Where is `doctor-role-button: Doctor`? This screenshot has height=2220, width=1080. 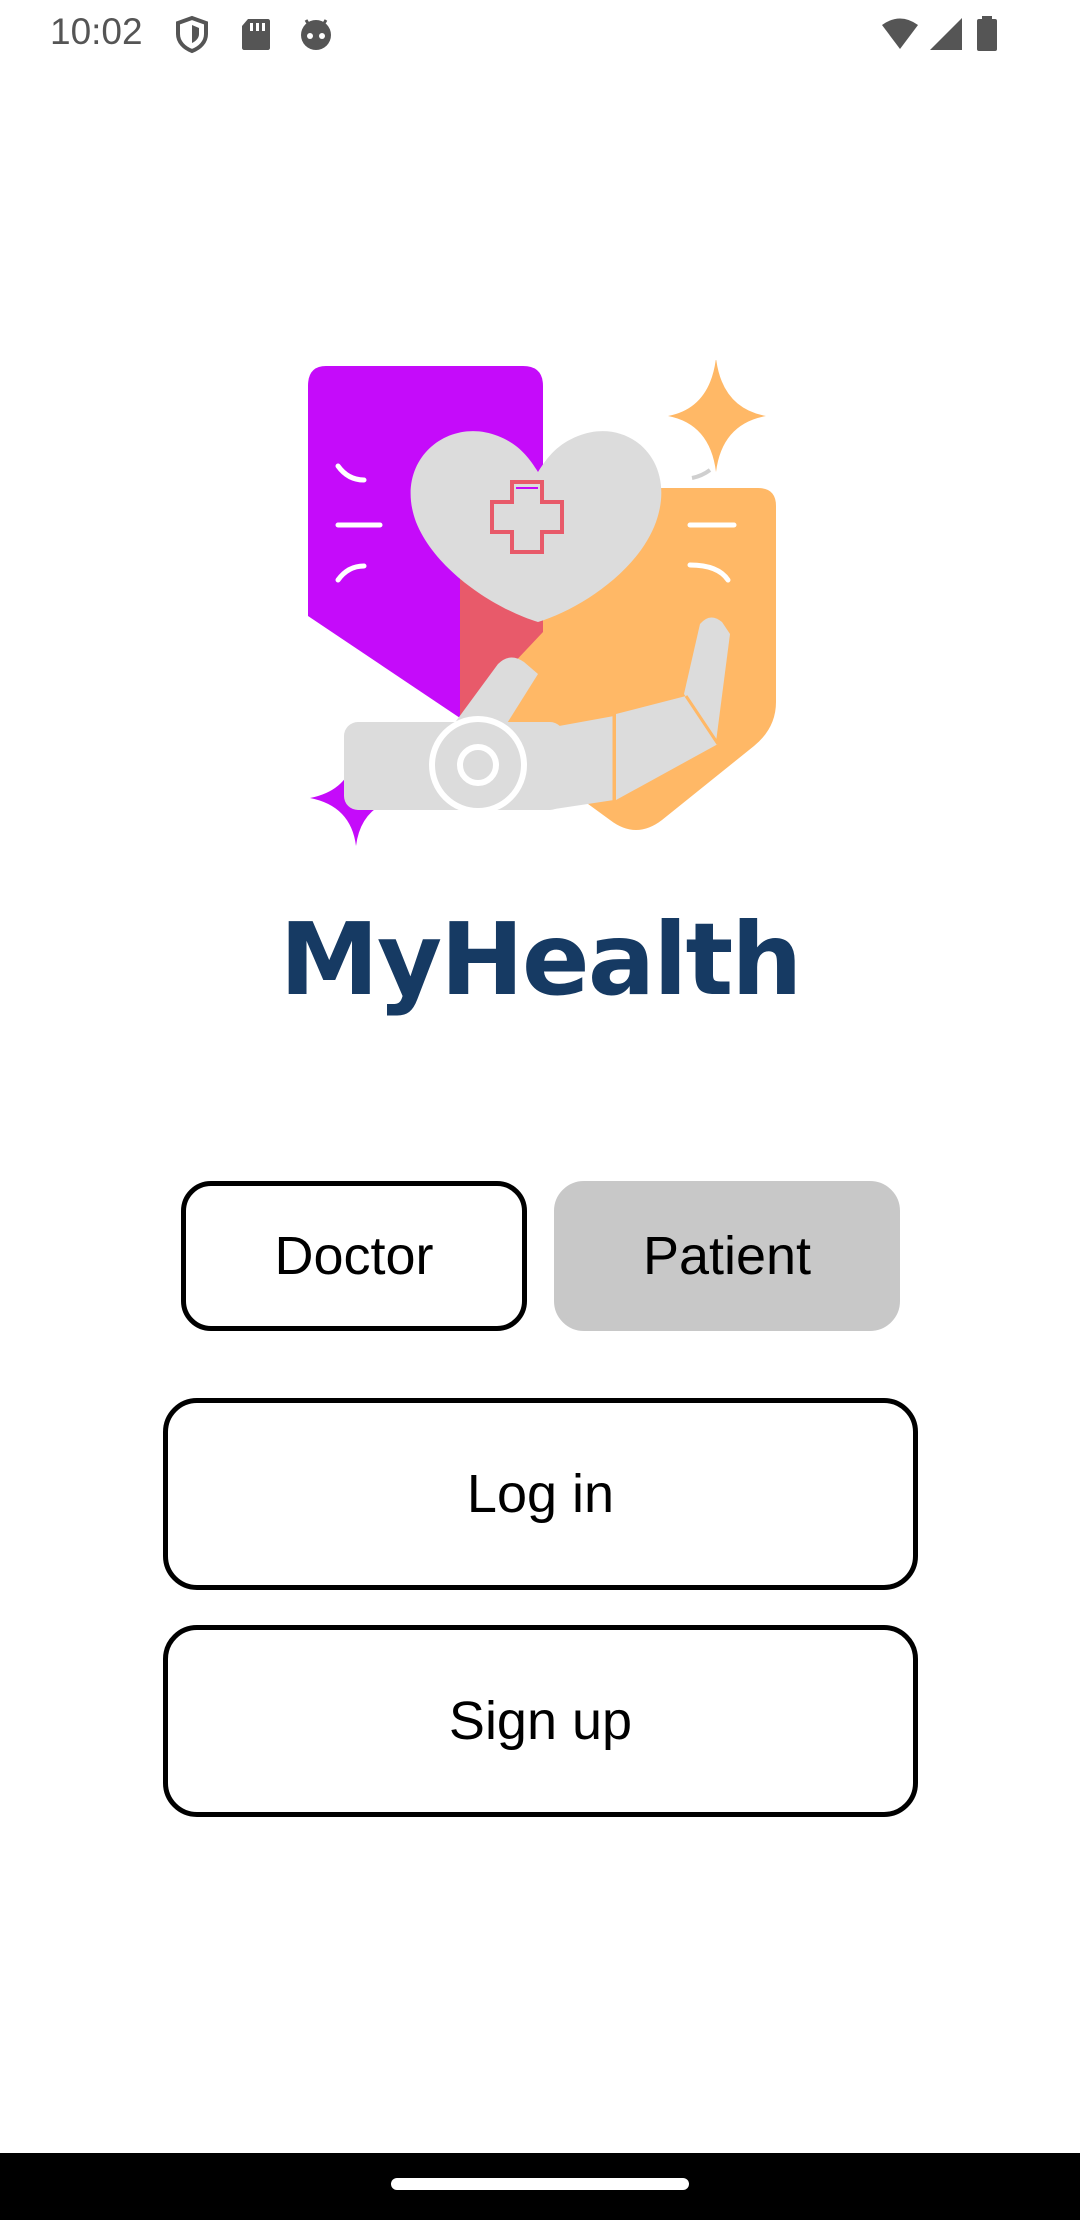
doctor-role-button: Doctor is located at coordinates (354, 1256).